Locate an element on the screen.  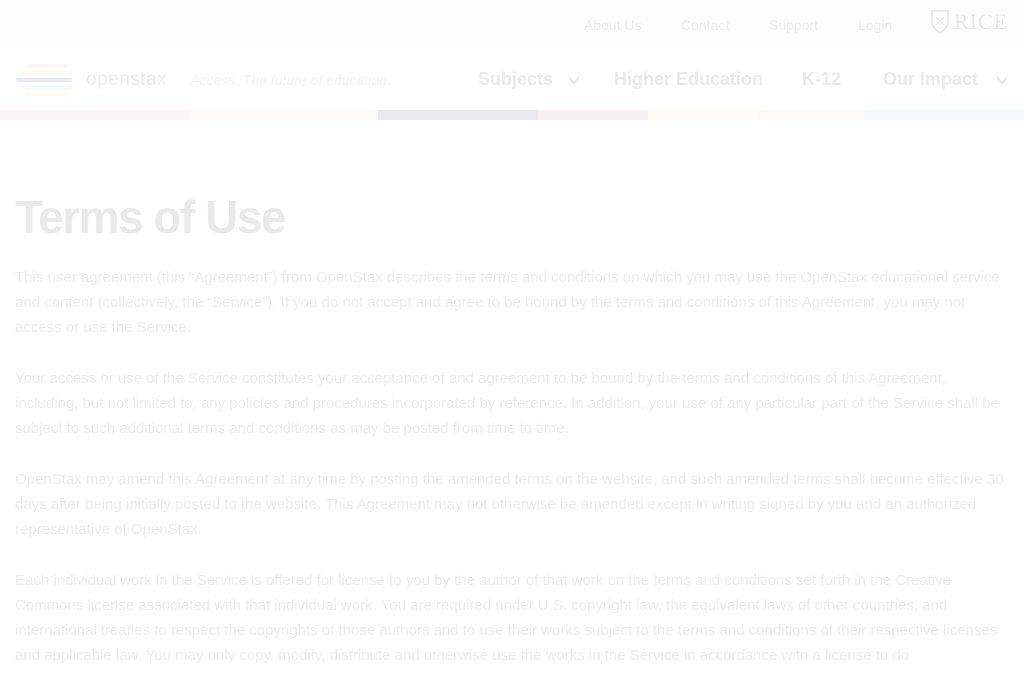
logo-wordmark: openstax is located at coordinates (127, 79).